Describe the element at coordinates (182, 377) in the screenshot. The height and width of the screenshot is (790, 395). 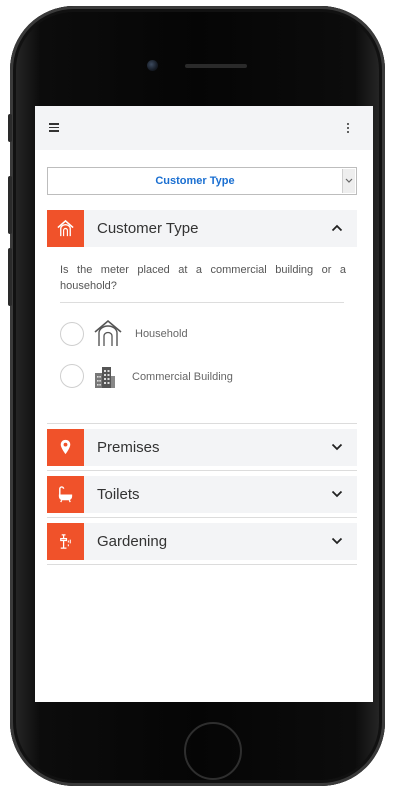
I see `commercial-building-label: Commercial Building` at that location.